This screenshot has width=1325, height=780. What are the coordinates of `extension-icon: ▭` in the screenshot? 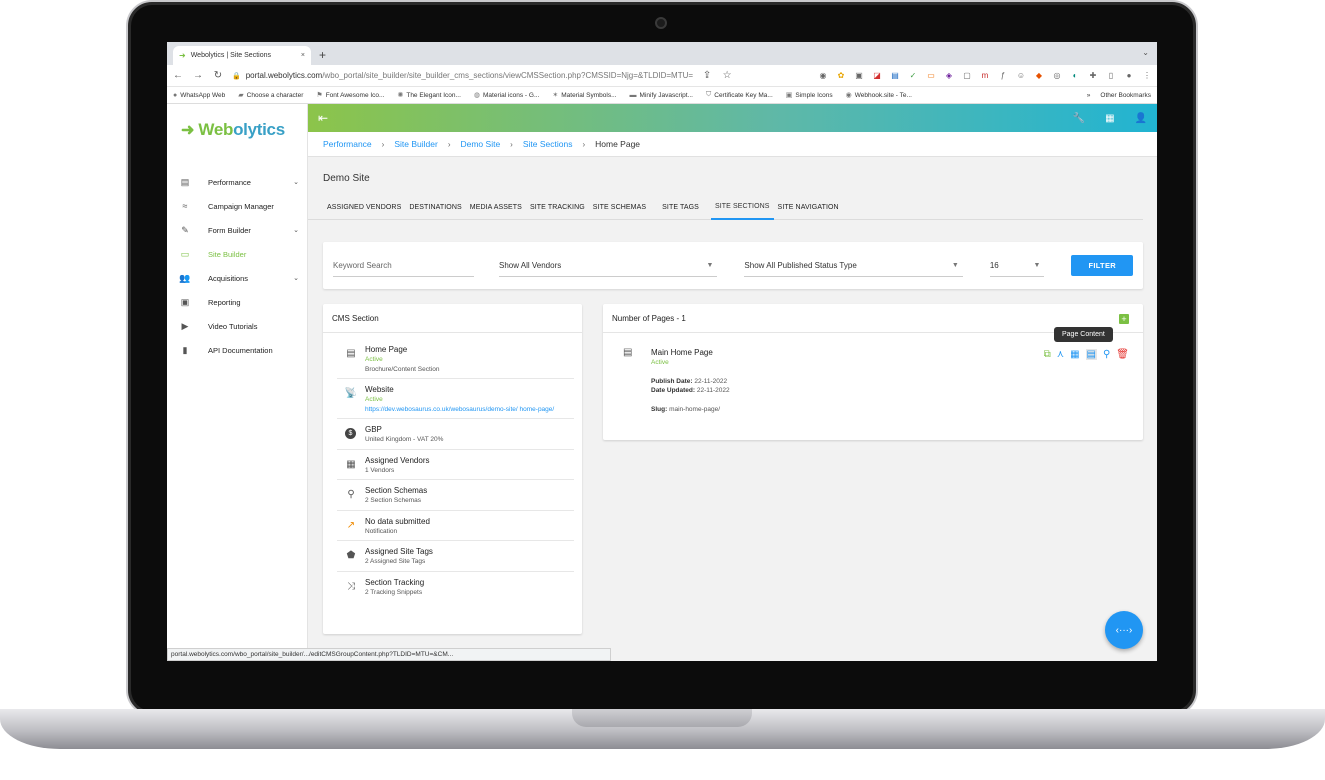 It's located at (931, 75).